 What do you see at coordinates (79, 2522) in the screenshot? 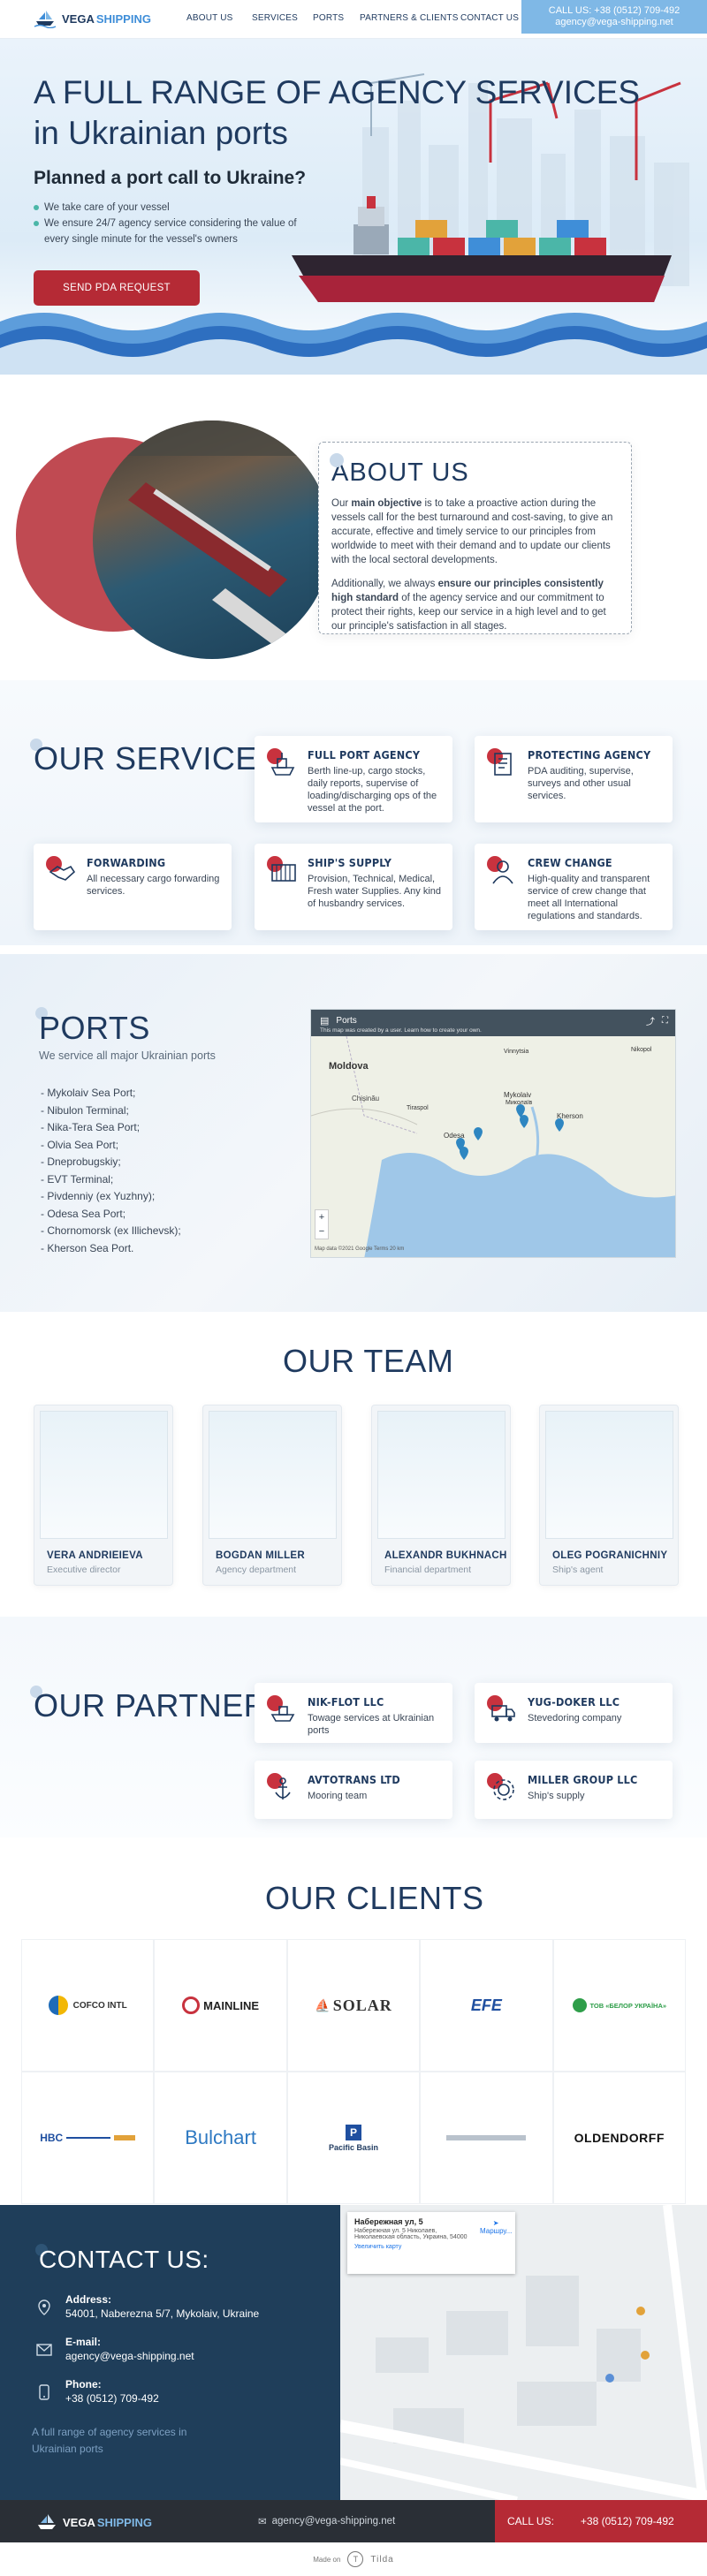
I see `footer-logo-vega: VEGA` at bounding box center [79, 2522].